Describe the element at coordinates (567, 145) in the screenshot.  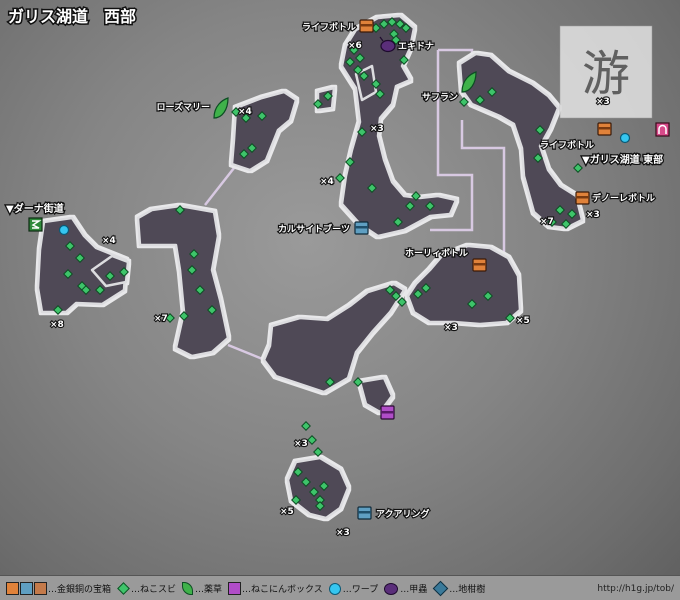
I see `label-life-bottle-2: ライフボトル` at that location.